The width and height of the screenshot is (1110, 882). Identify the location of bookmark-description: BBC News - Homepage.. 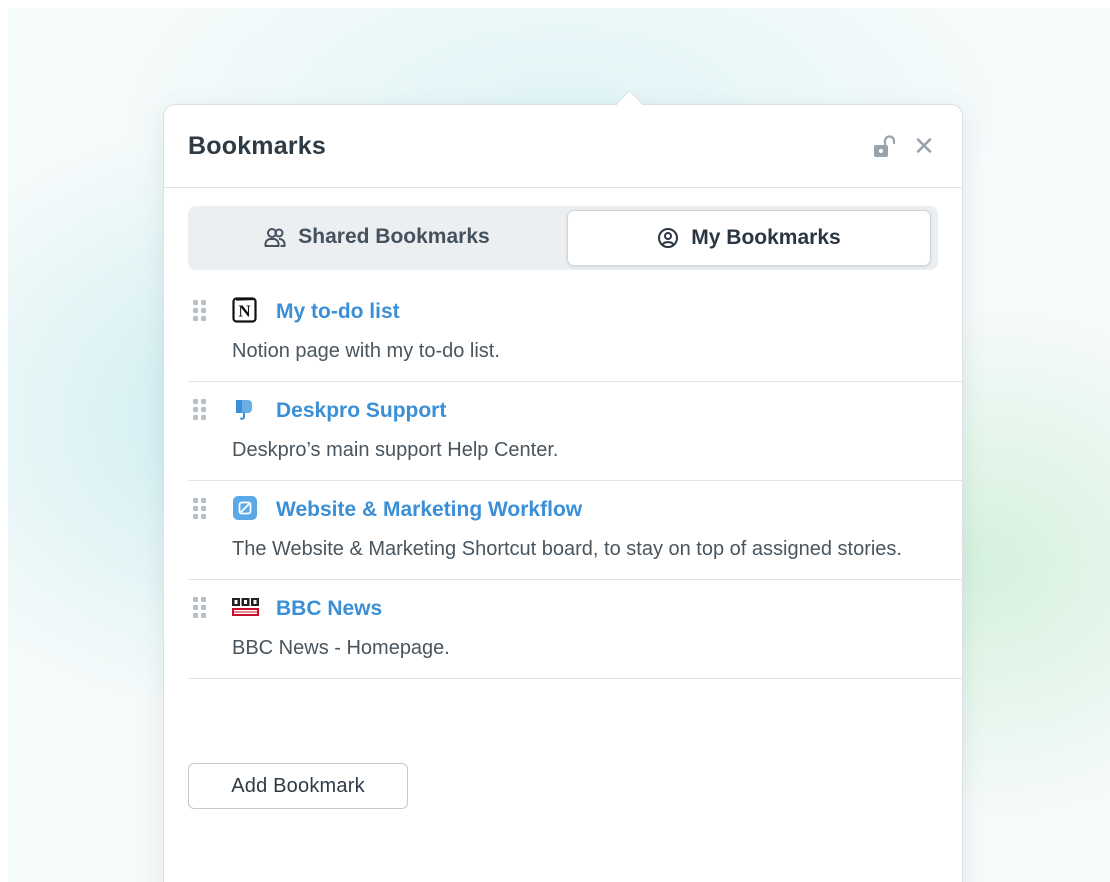
(341, 648).